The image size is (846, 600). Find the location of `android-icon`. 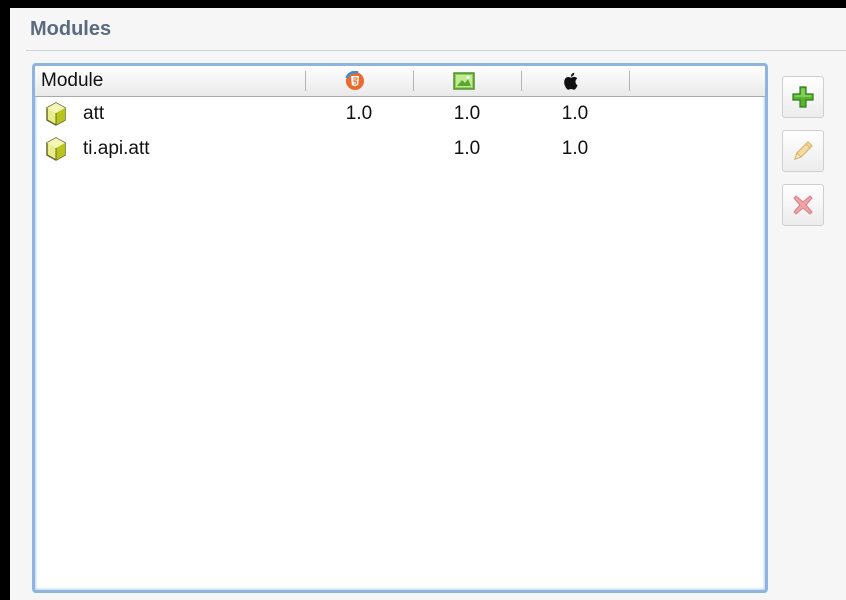

android-icon is located at coordinates (464, 81).